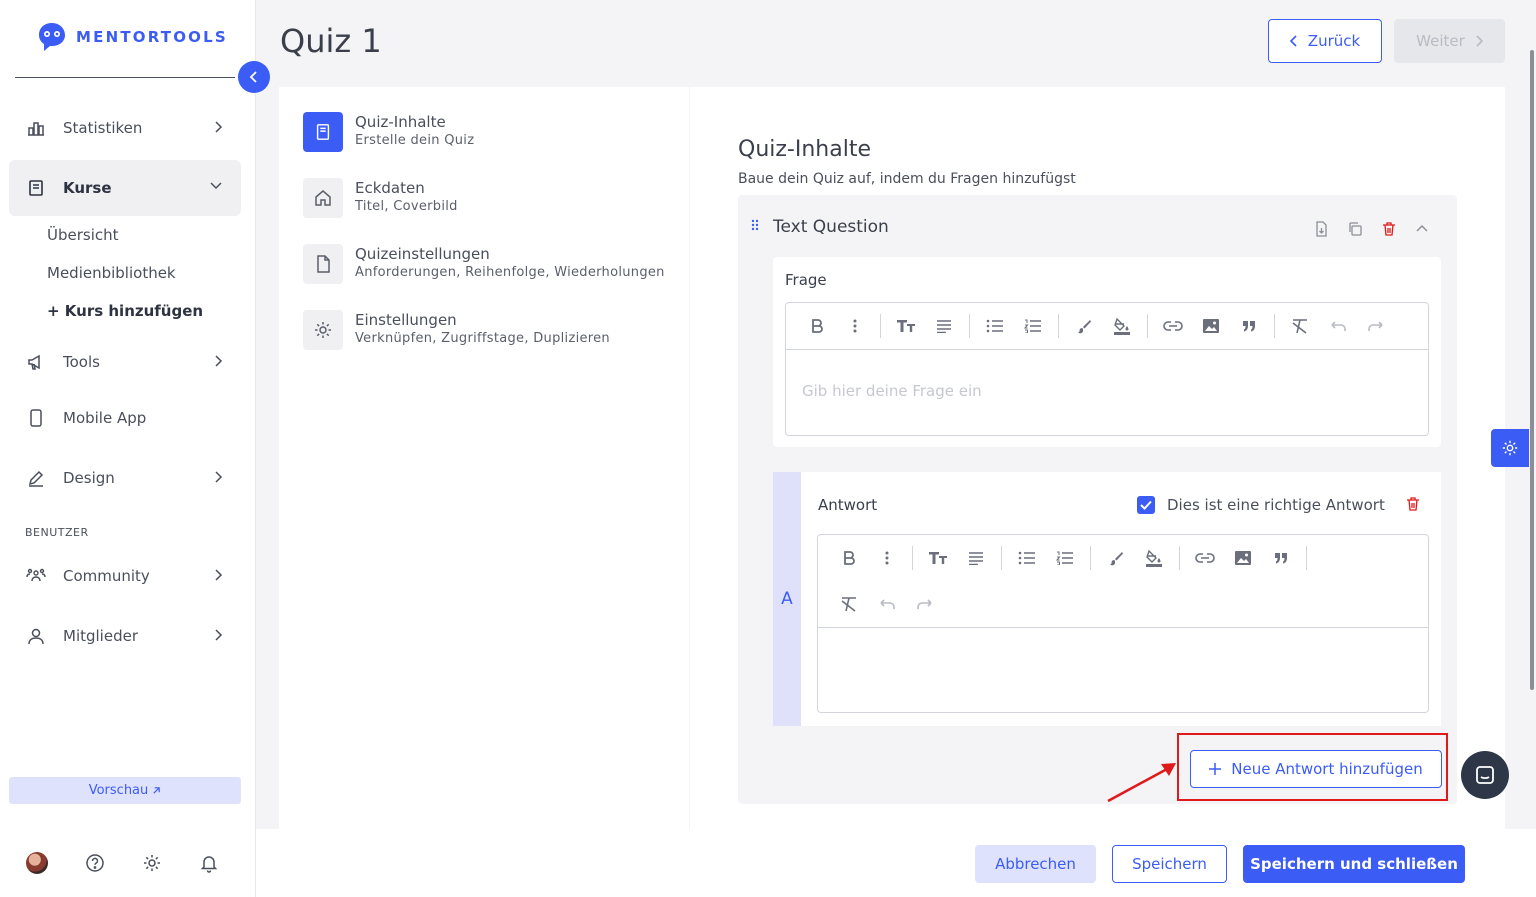 Image resolution: width=1536 pixels, height=897 pixels. What do you see at coordinates (755, 225) in the screenshot?
I see `drag-handle-icon` at bounding box center [755, 225].